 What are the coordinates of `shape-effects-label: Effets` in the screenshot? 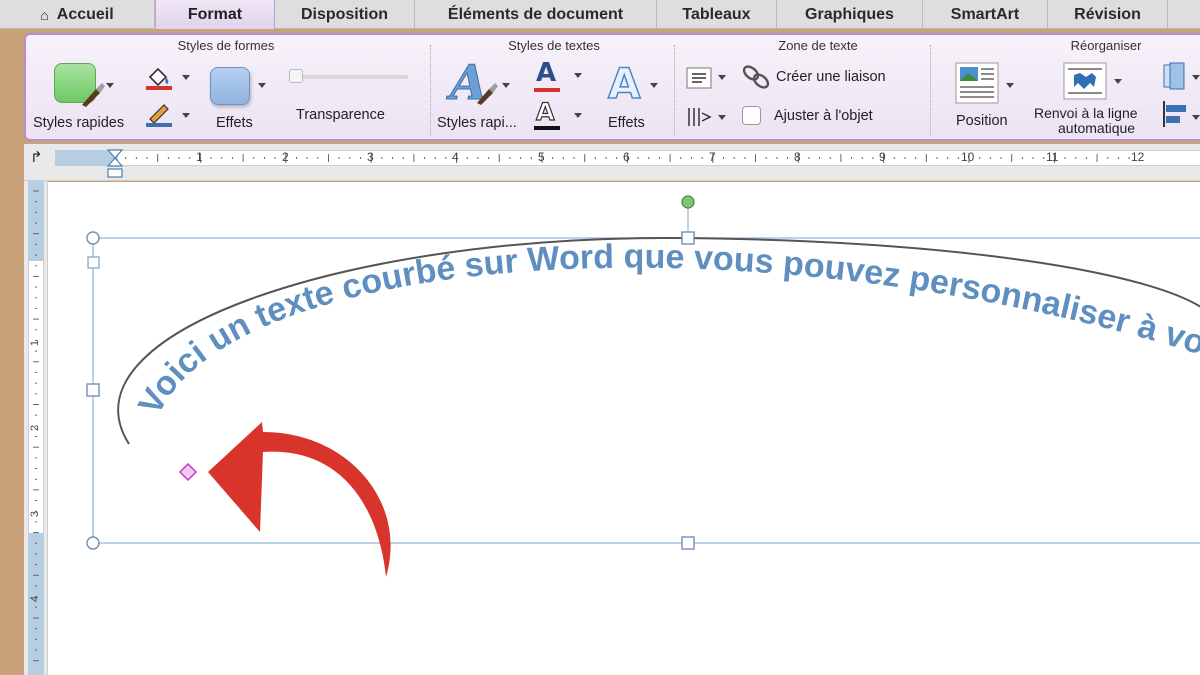 It's located at (234, 123).